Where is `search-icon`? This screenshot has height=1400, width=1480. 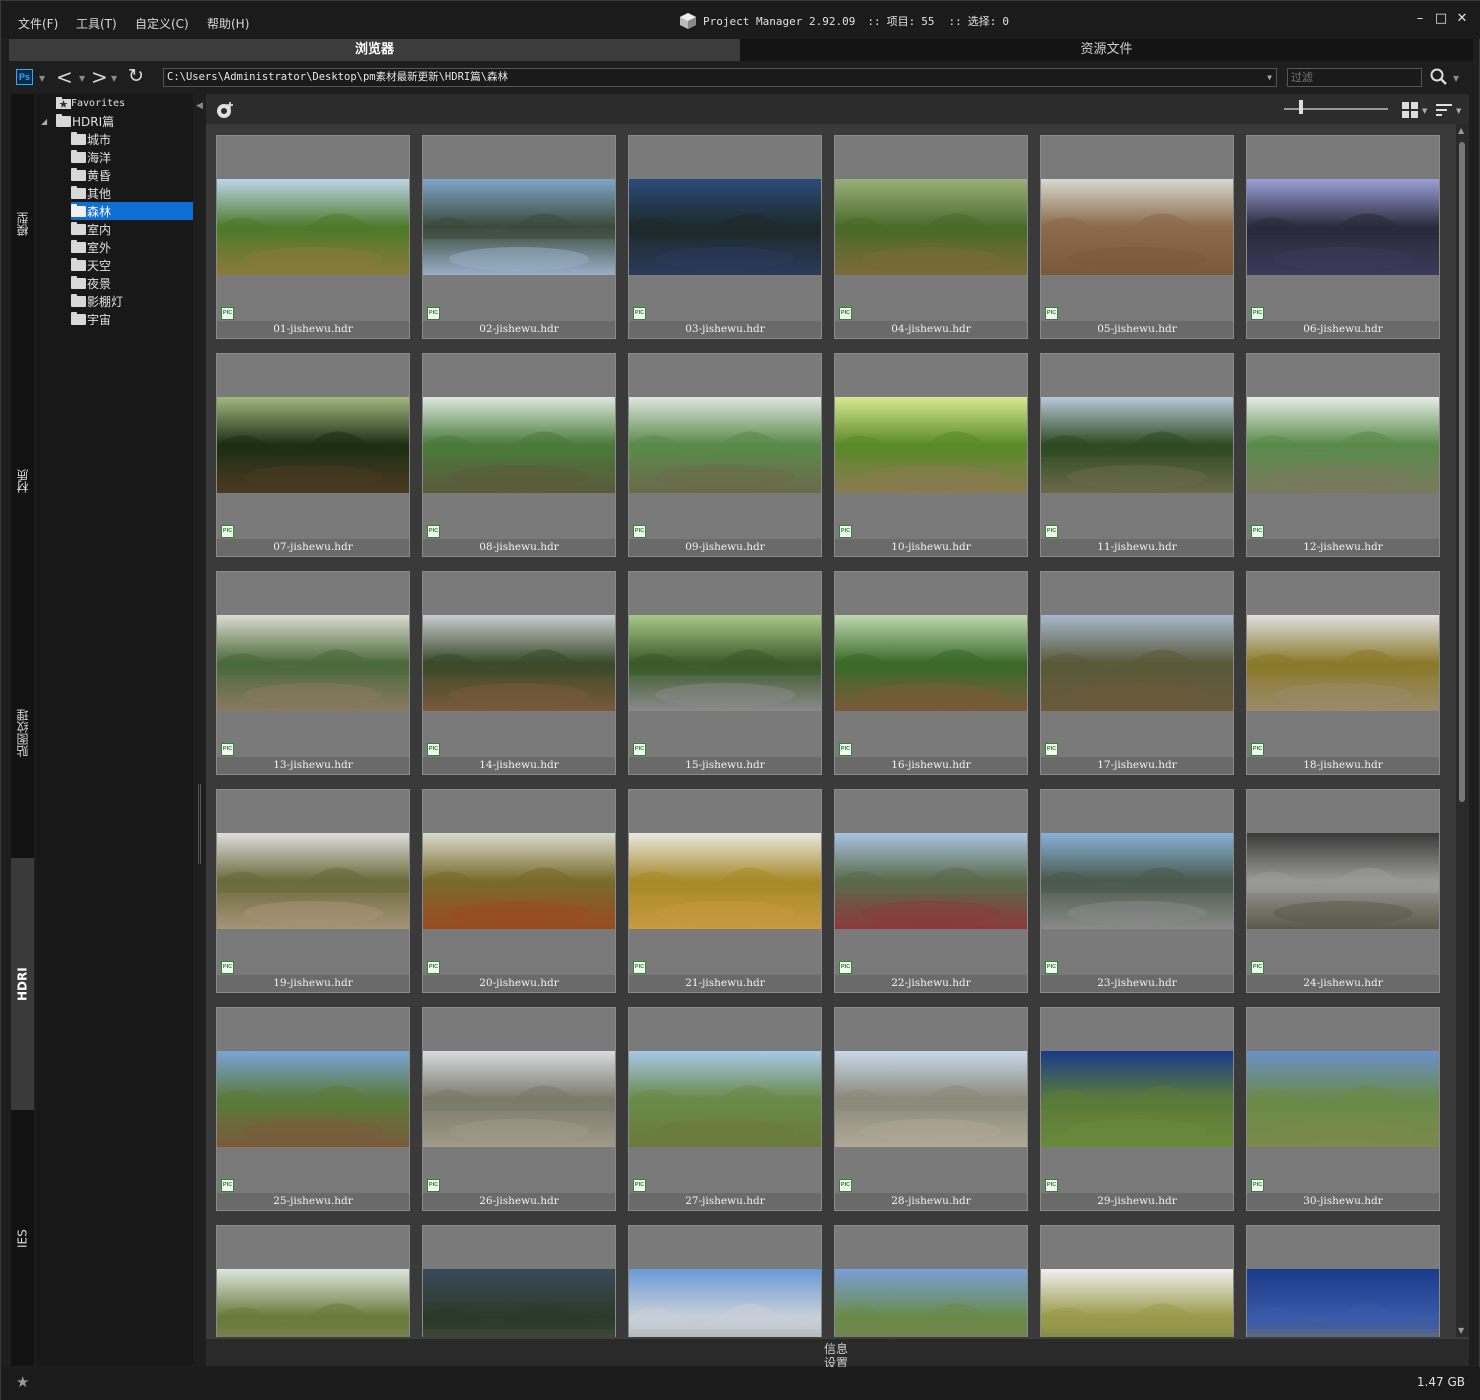 search-icon is located at coordinates (1439, 77).